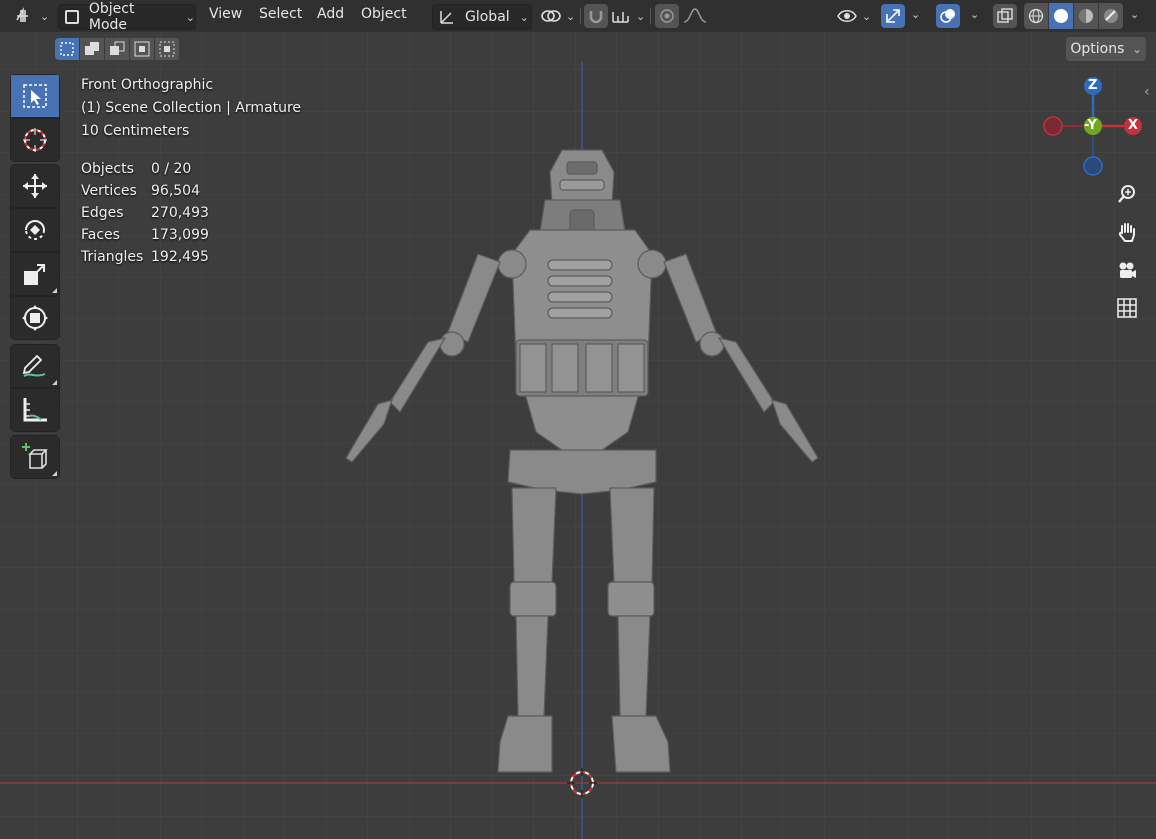  I want to click on falloff-curve-icon, so click(695, 15).